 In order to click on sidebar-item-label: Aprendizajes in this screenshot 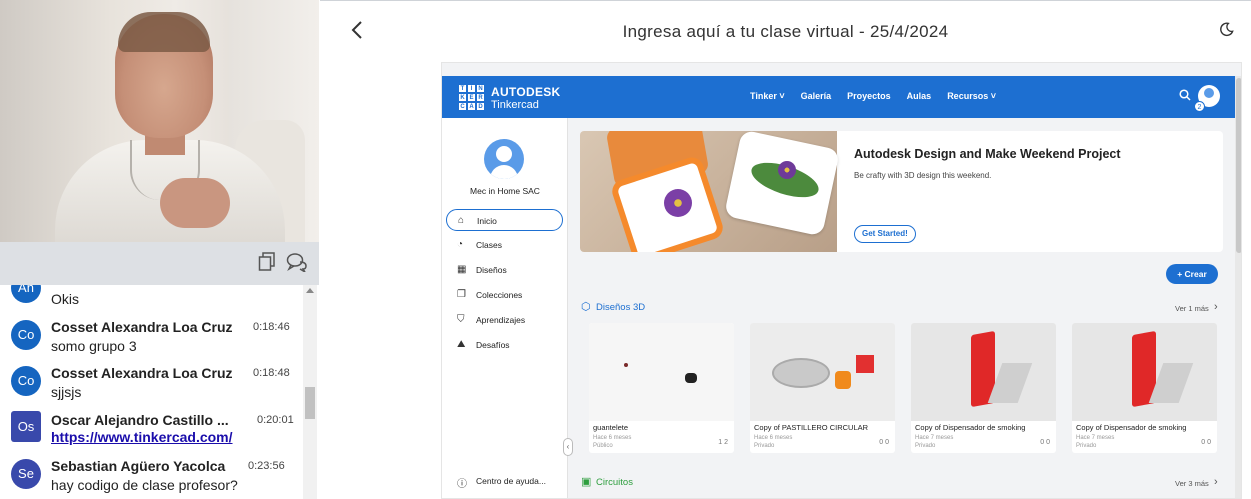, I will do `click(501, 320)`.